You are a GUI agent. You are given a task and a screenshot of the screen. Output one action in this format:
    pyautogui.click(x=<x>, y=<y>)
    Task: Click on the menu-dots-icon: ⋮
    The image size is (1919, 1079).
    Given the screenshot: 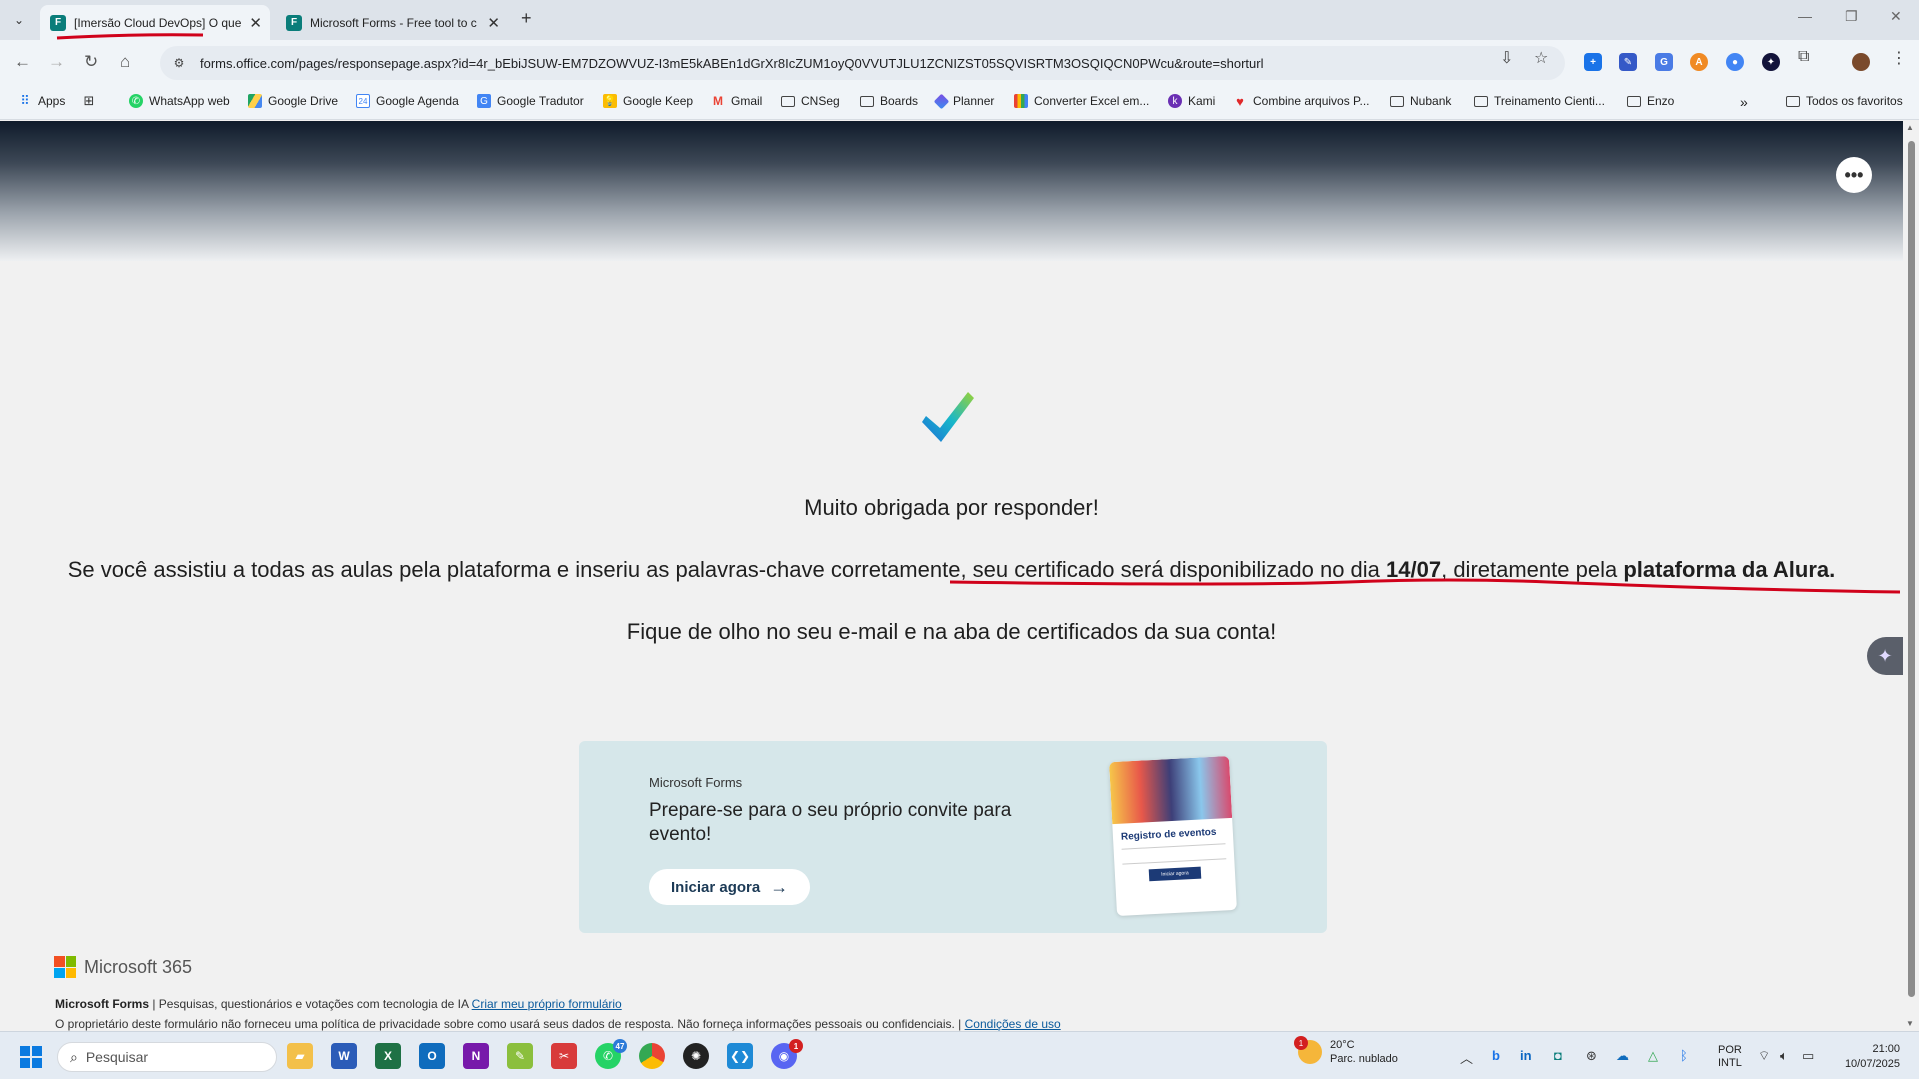 What is the action you would take?
    pyautogui.click(x=1899, y=58)
    